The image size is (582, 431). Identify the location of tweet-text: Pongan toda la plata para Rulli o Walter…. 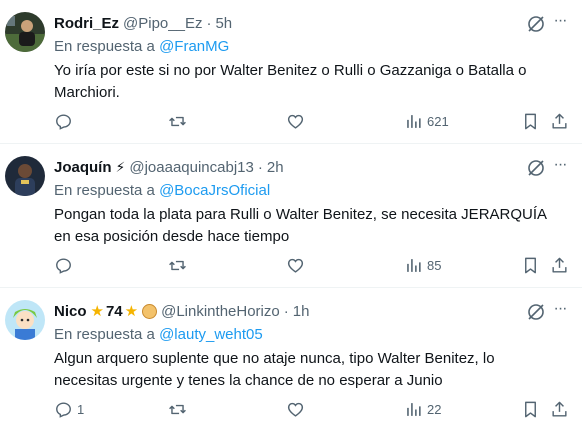
(300, 225).